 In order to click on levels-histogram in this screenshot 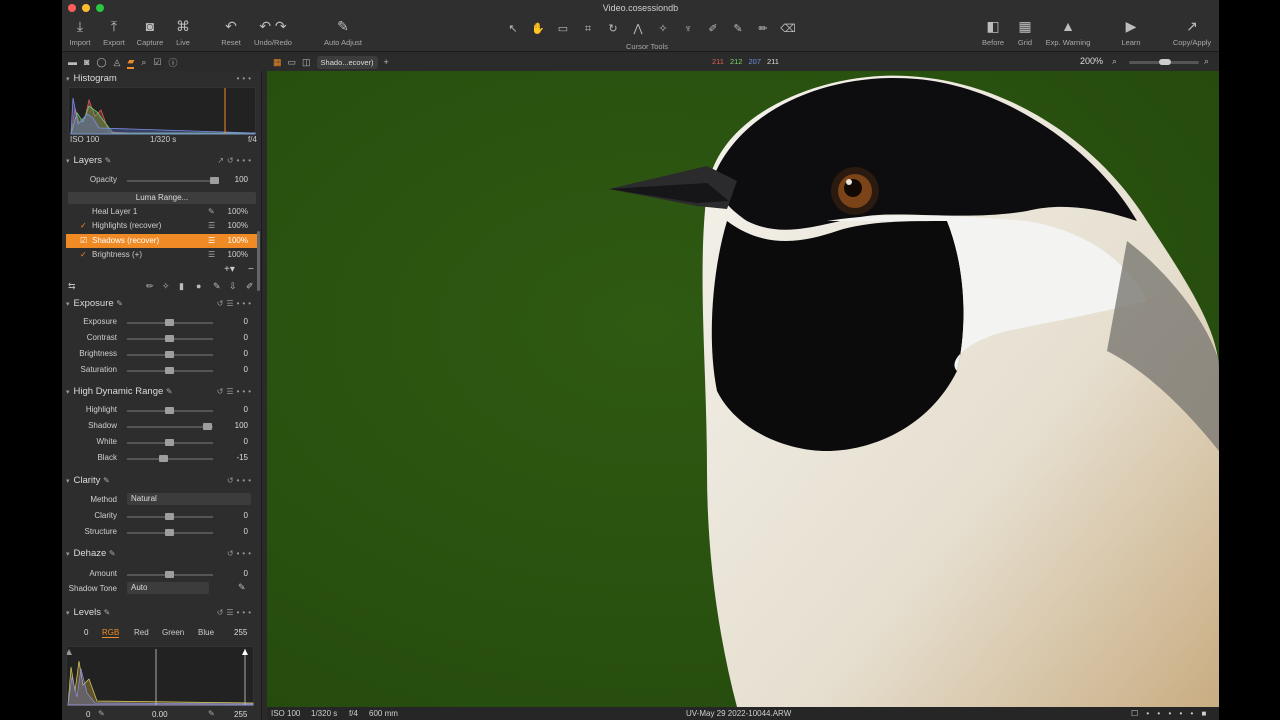, I will do `click(160, 676)`.